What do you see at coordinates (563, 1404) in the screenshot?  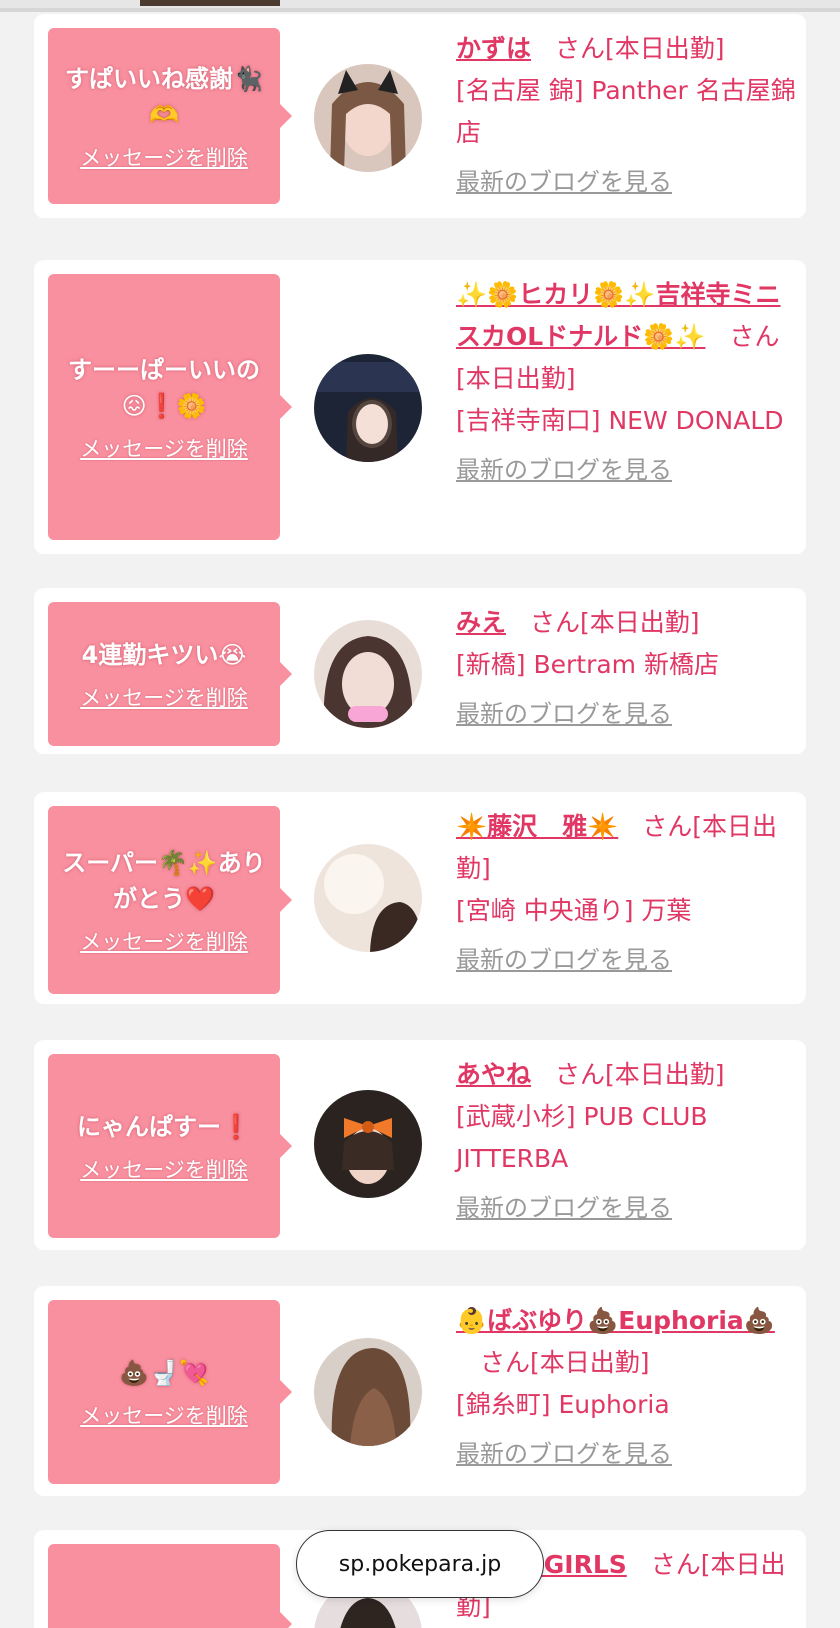 I see `shop-name: [錦糸町] Euphoria` at bounding box center [563, 1404].